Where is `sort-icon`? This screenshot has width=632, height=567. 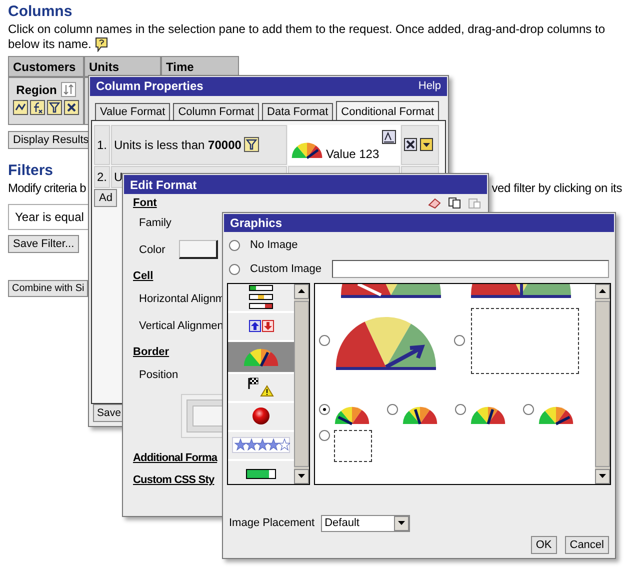
sort-icon is located at coordinates (68, 89).